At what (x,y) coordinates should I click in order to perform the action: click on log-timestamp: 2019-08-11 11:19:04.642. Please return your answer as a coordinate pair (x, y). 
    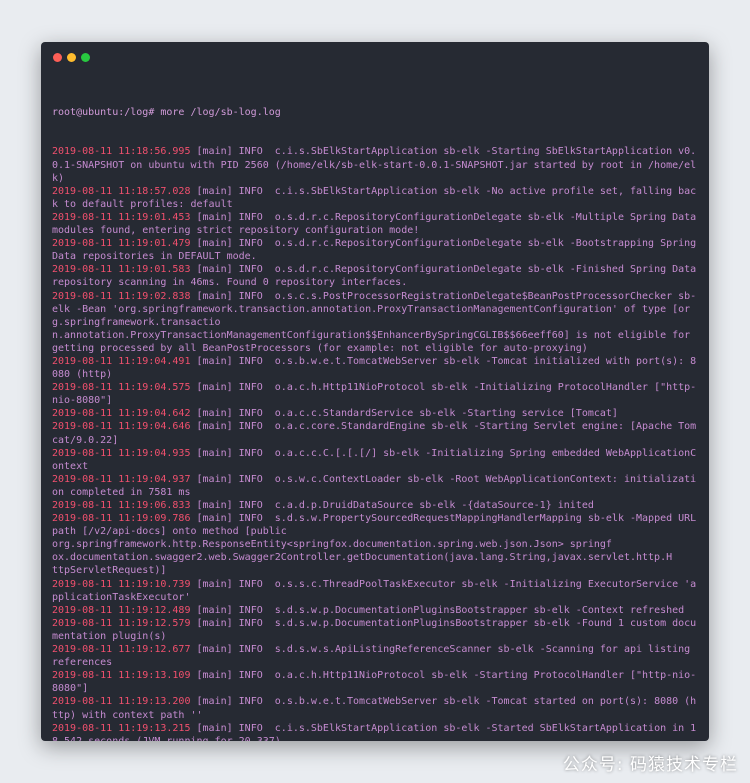
    Looking at the image, I should click on (121, 414).